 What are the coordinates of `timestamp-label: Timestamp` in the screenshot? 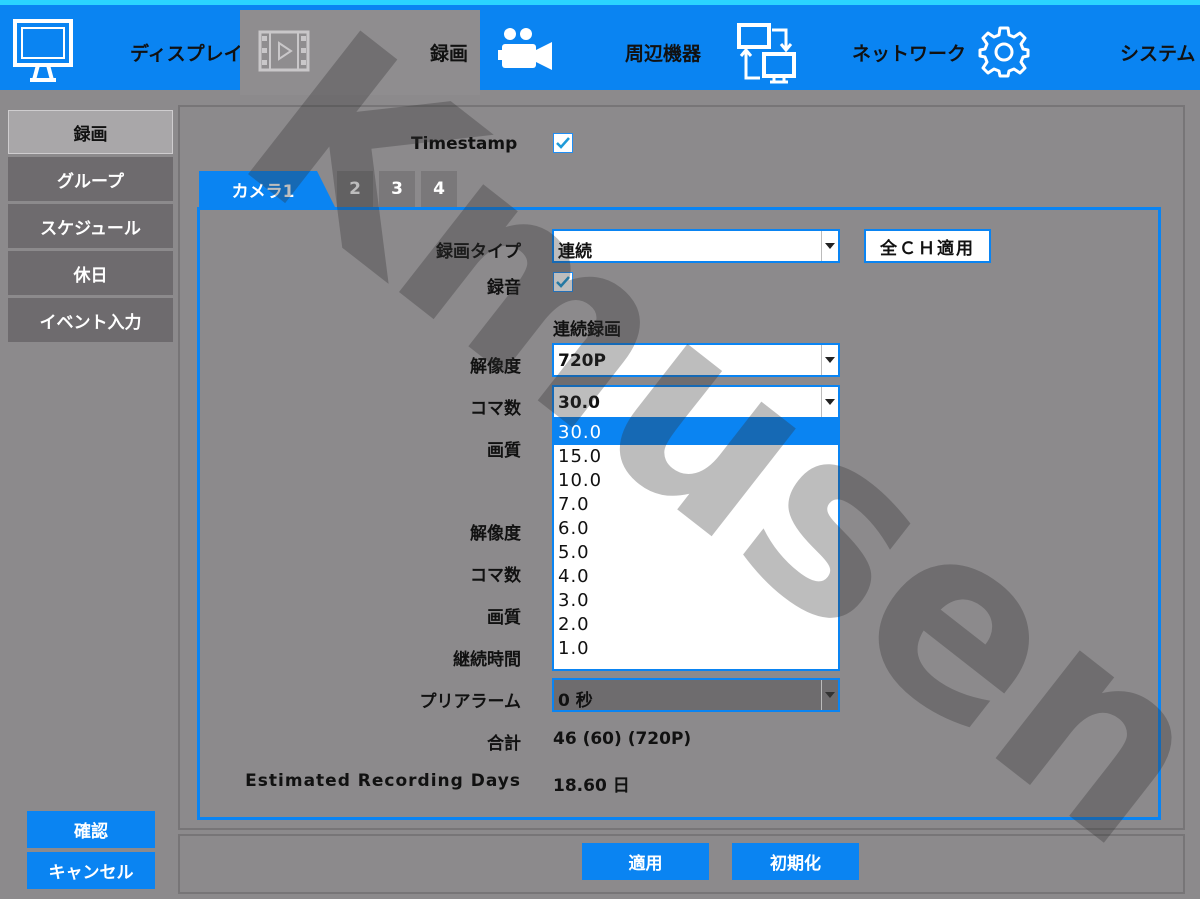 It's located at (464, 144).